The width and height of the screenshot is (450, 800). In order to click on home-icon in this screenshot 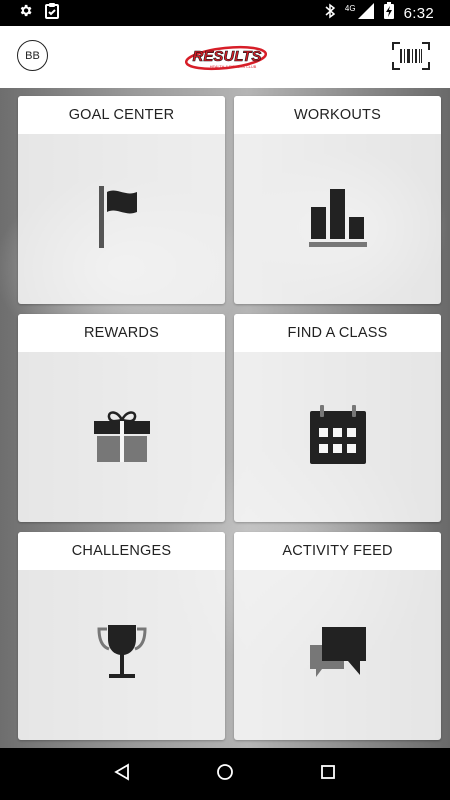, I will do `click(225, 774)`.